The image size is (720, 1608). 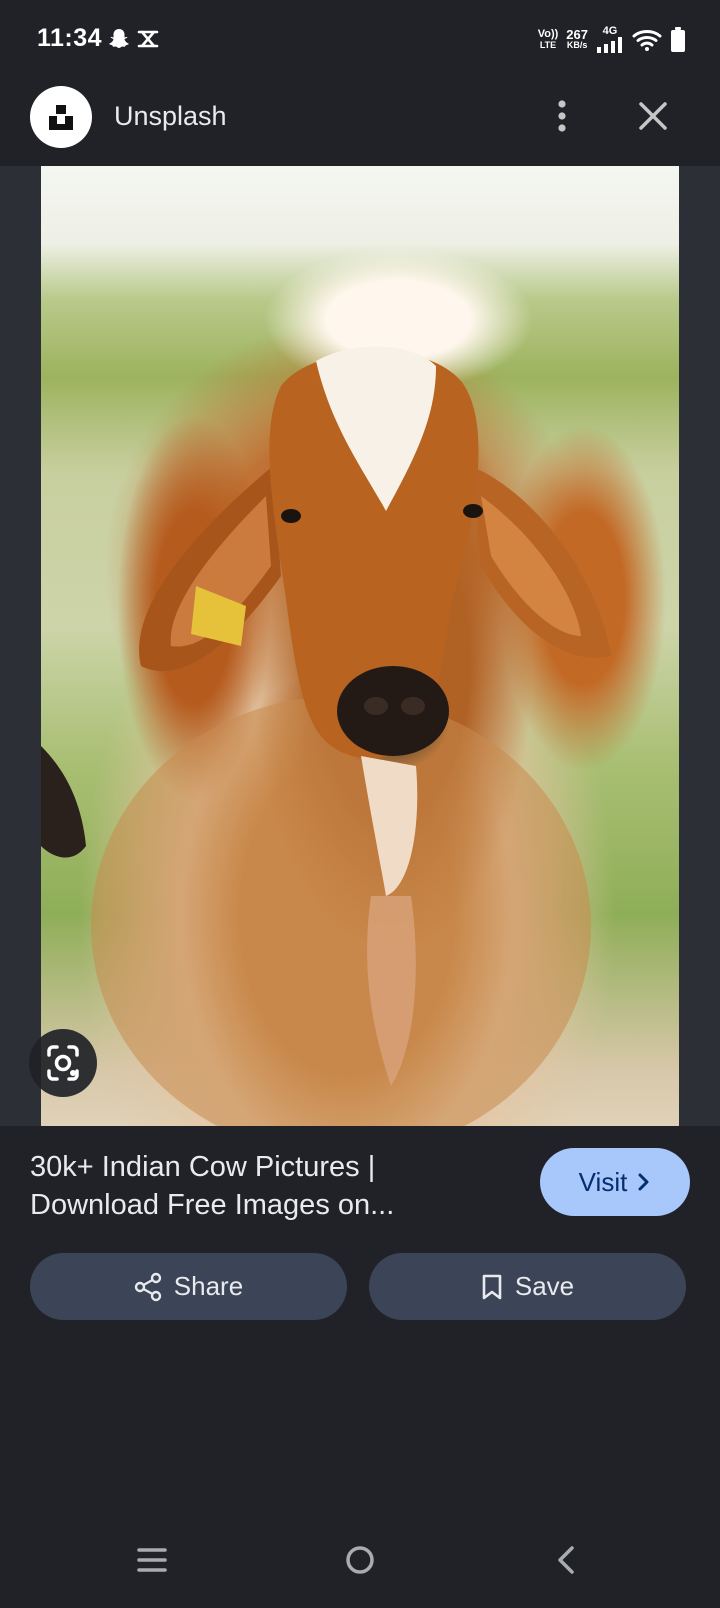 I want to click on notification-icon, so click(x=148, y=39).